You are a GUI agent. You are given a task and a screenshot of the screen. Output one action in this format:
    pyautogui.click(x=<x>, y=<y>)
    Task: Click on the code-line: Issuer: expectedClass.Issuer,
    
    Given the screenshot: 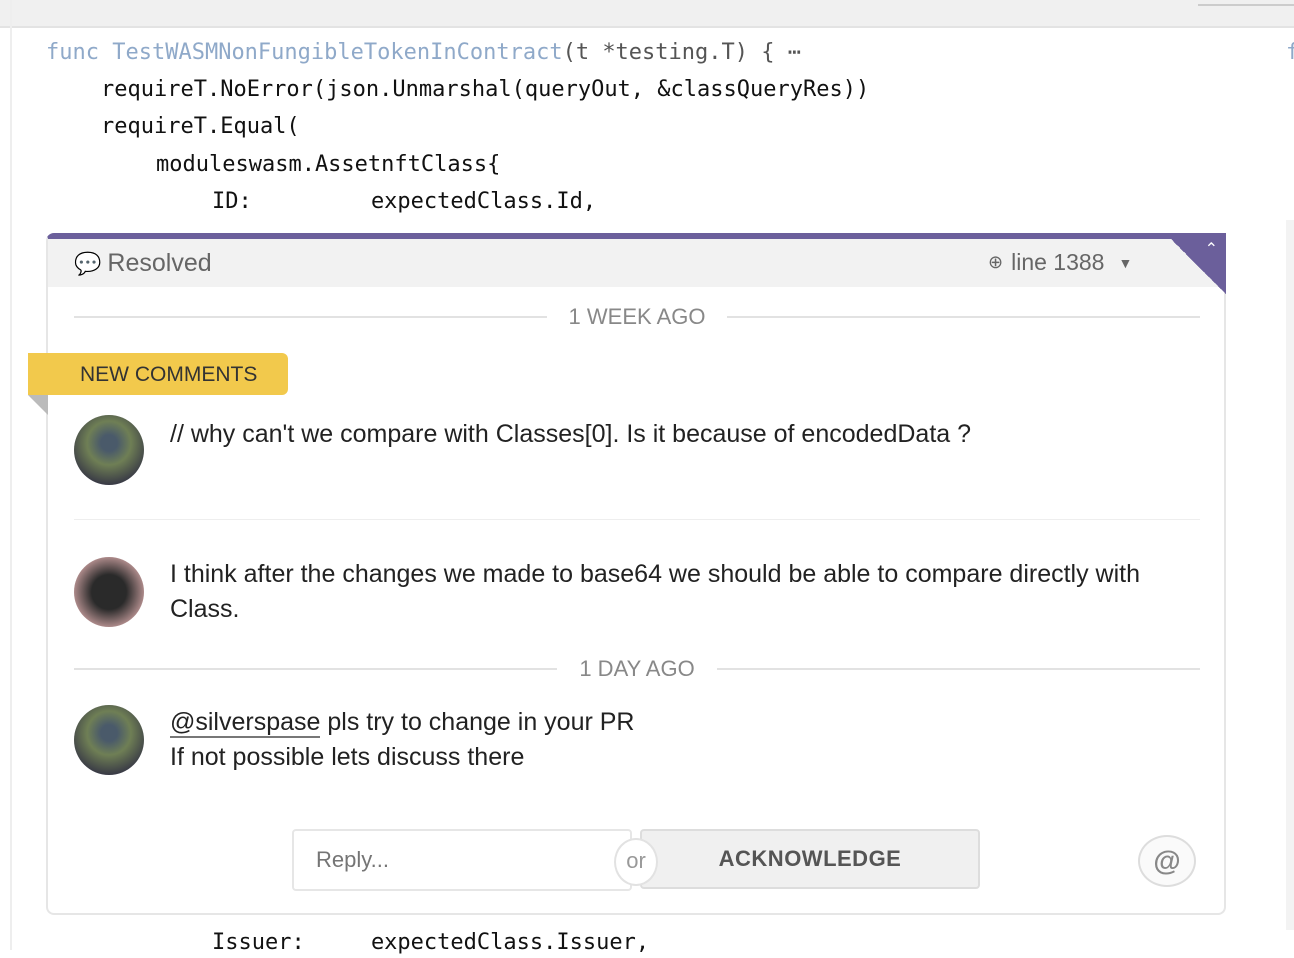 What is the action you would take?
    pyautogui.click(x=431, y=942)
    